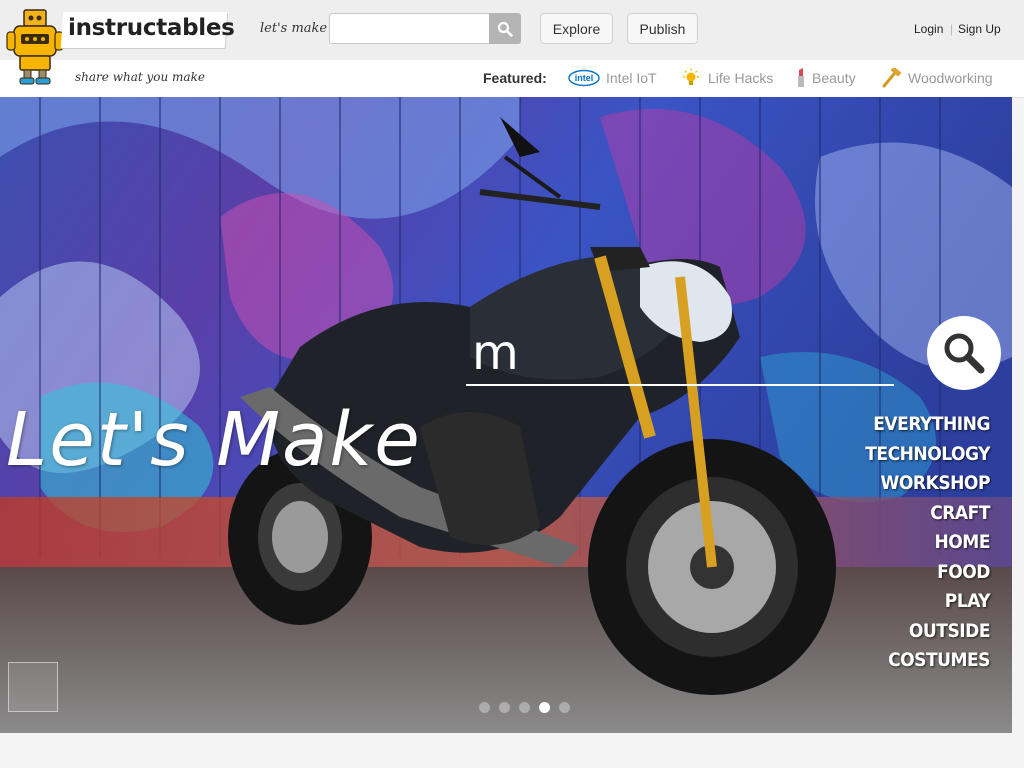 The height and width of the screenshot is (768, 1024). Describe the element at coordinates (33, 687) in the screenshot. I see `hero-thumbnail` at that location.